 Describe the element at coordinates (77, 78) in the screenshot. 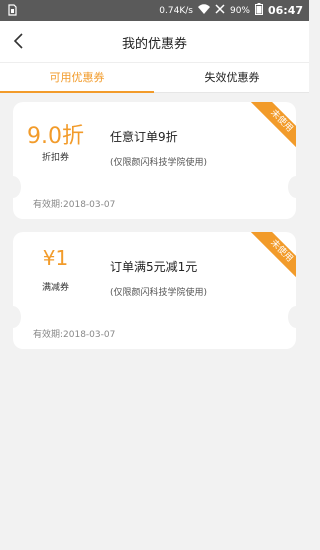

I see `tab-available-coupons: 可用优惠券` at that location.